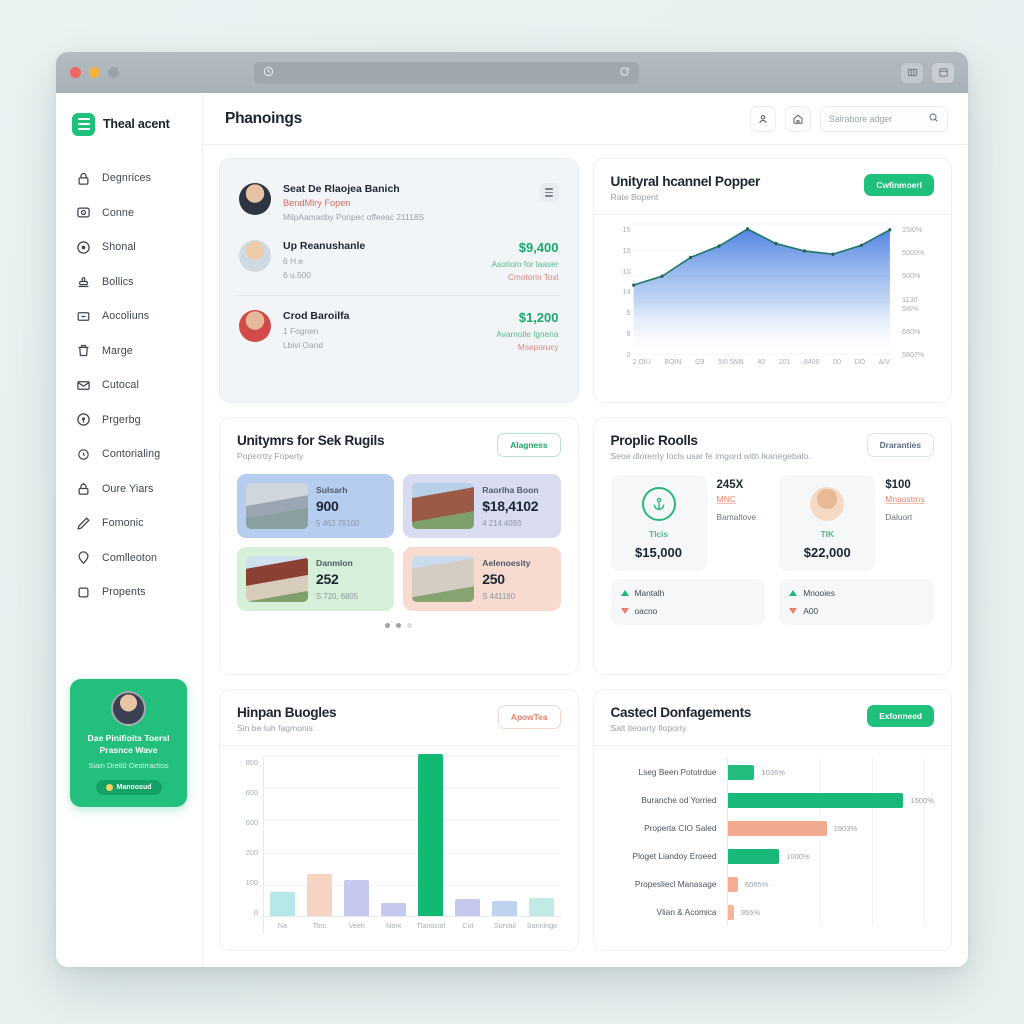  I want to click on avatar, so click(255, 199).